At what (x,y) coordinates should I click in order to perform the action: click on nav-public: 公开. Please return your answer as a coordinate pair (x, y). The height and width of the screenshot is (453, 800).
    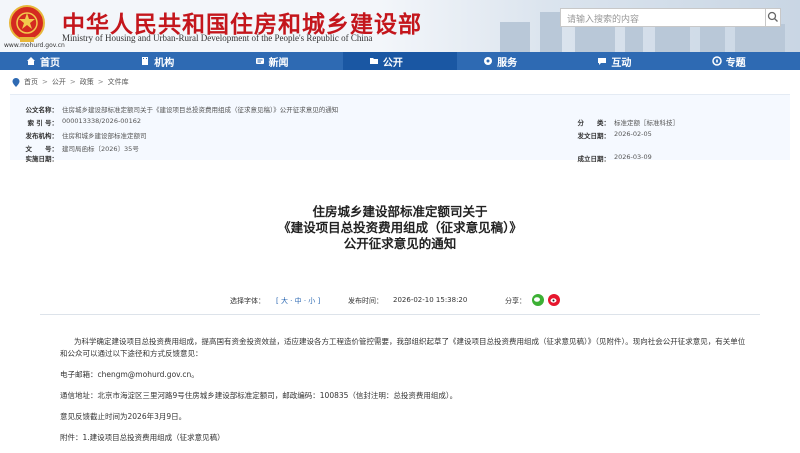
    Looking at the image, I should click on (400, 61).